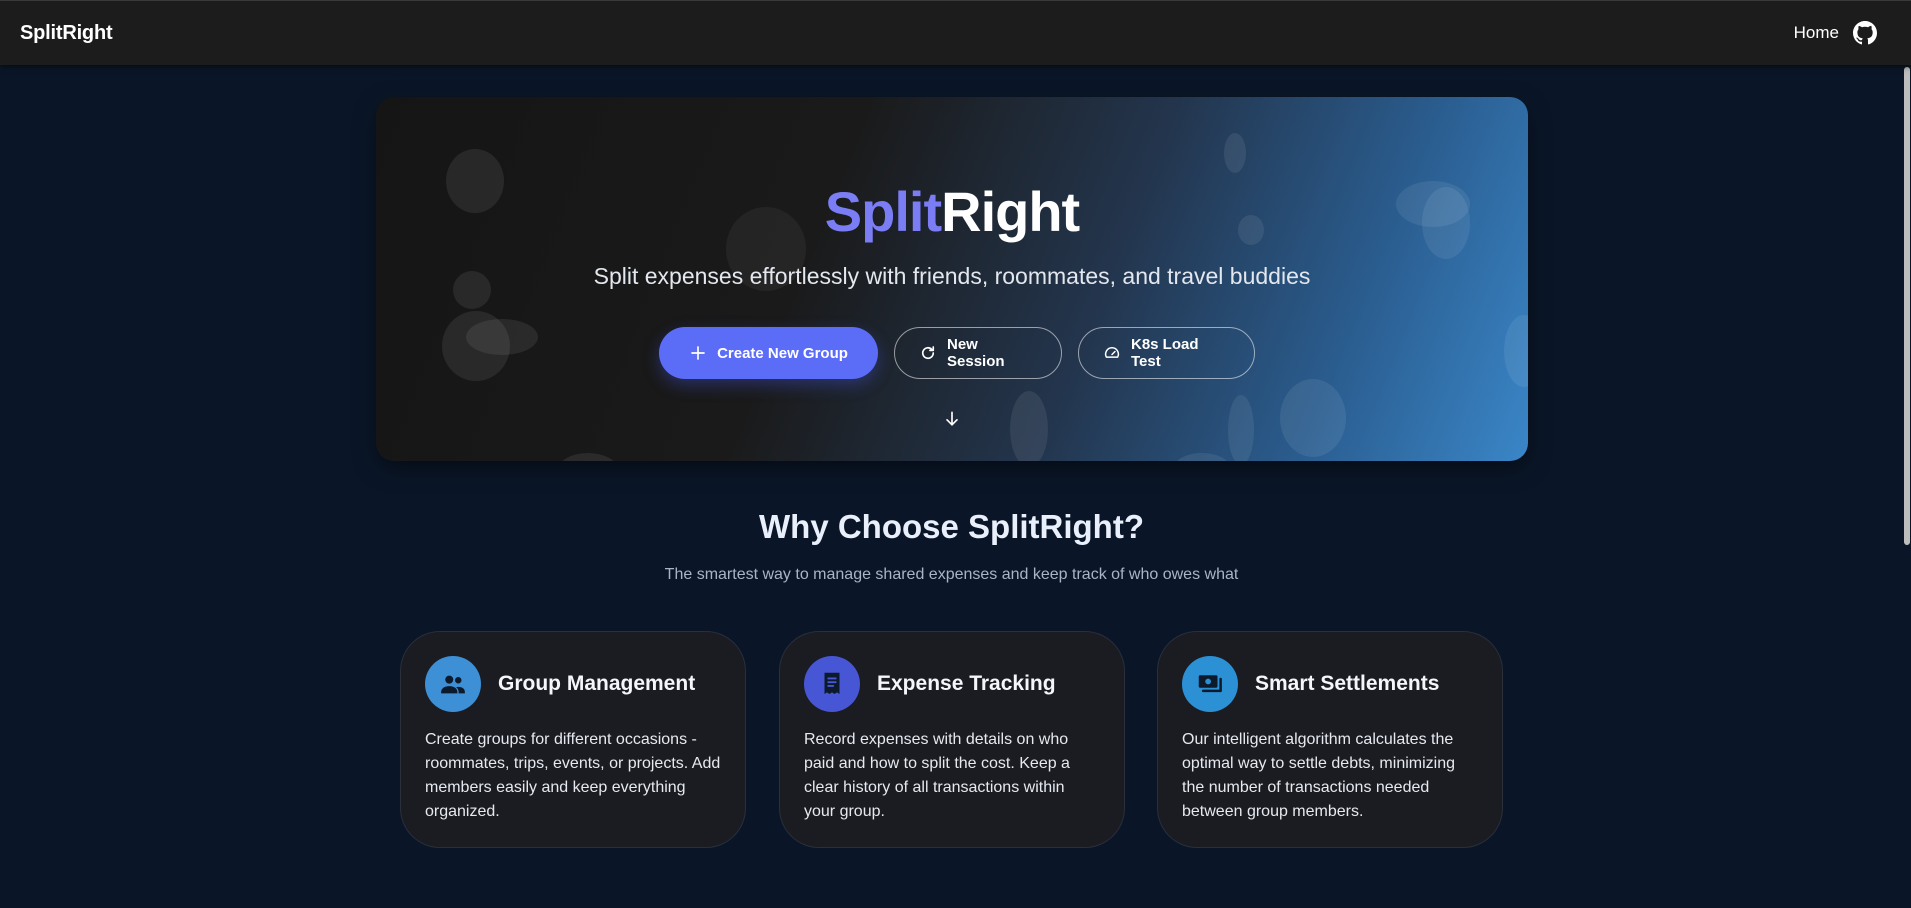  I want to click on page-scrollbar, so click(1907, 486).